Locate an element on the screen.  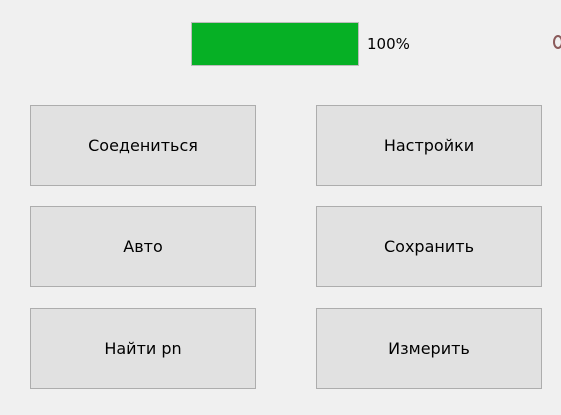
partially-hidden-icon is located at coordinates (557, 42).